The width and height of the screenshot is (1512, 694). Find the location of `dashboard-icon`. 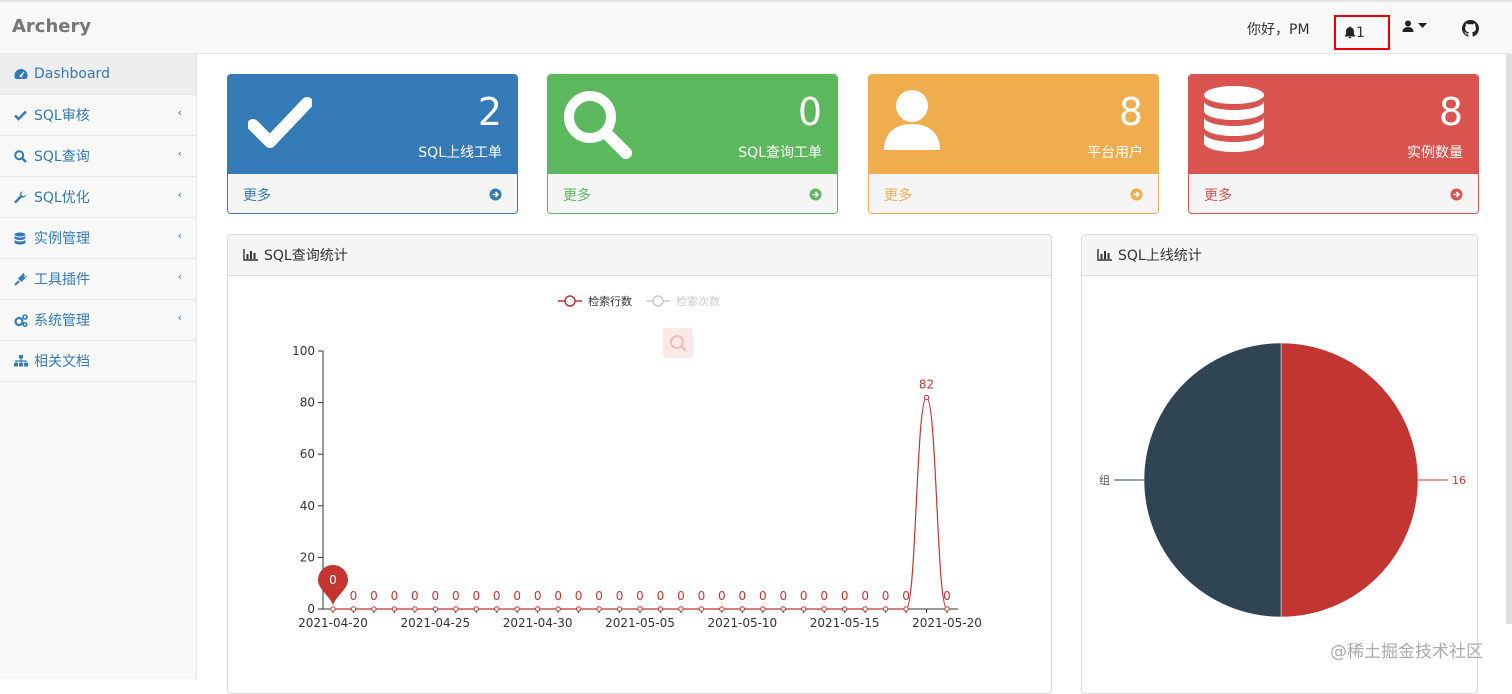

dashboard-icon is located at coordinates (22, 74).